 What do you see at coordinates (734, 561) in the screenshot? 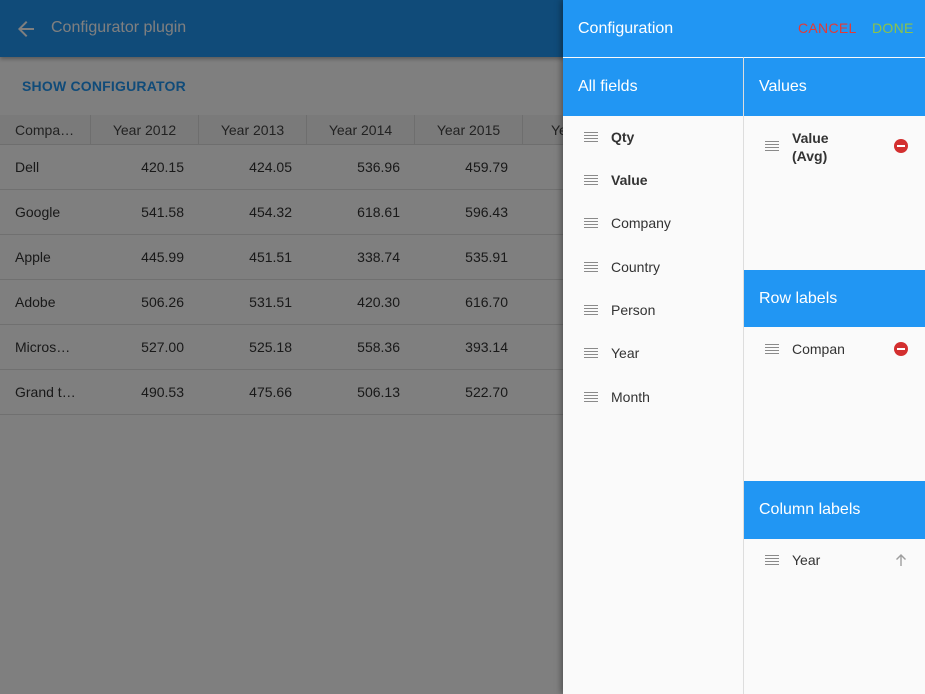
I see `column-labels-item-year: Year` at bounding box center [734, 561].